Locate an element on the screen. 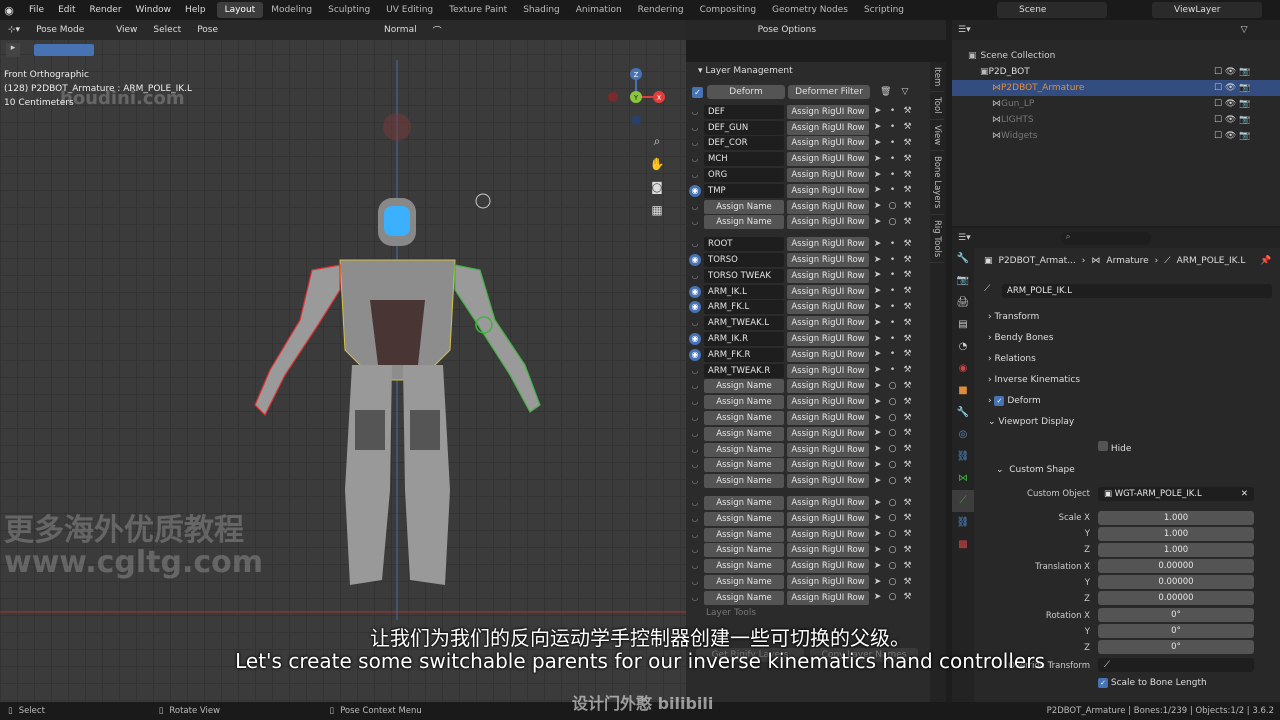 This screenshot has width=1280, height=720. output-tab-icon: 🖨 is located at coordinates (963, 303).